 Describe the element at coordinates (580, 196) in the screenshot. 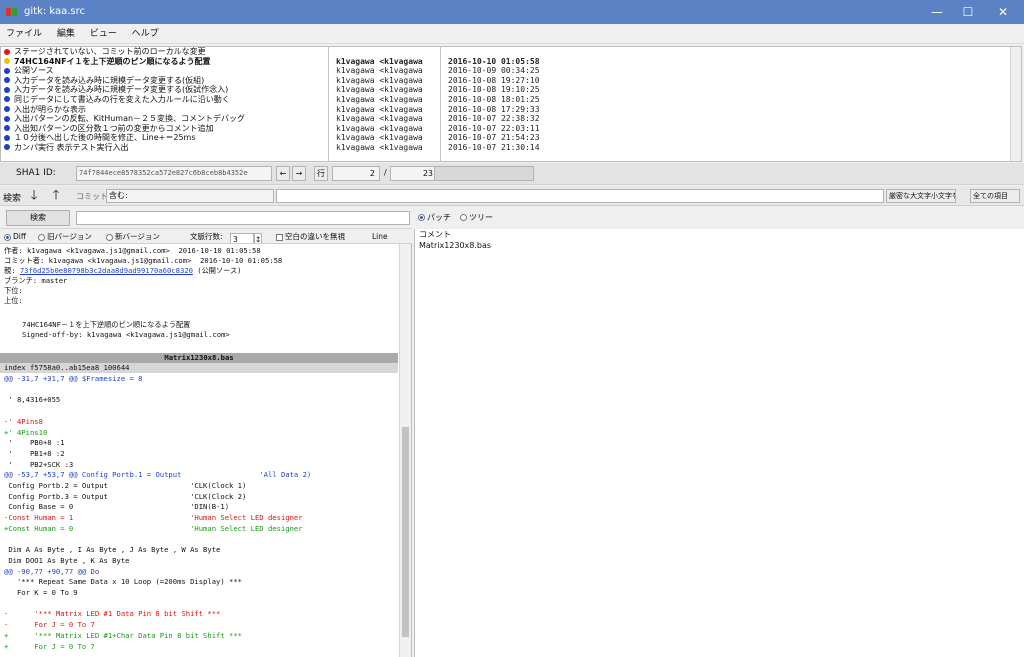

I see `find-input` at that location.